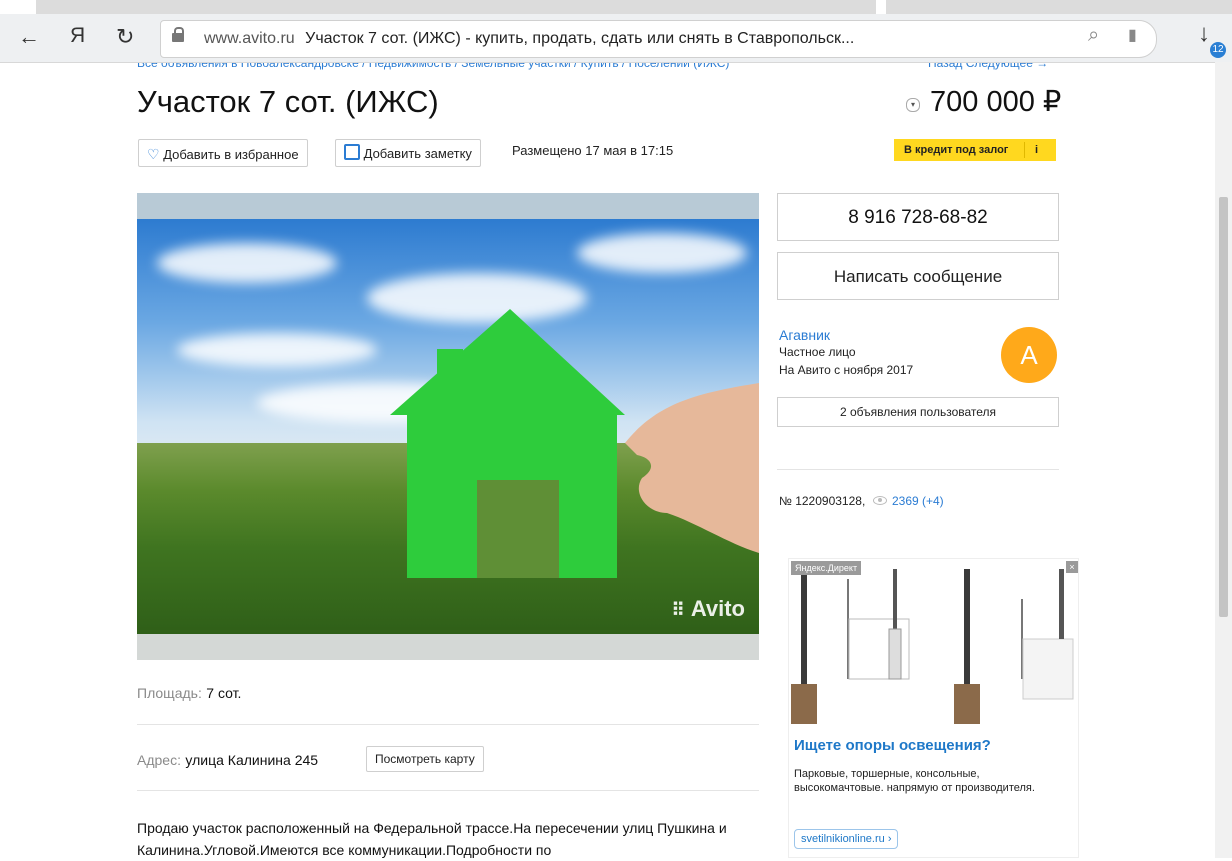 This screenshot has height=861, width=1232. What do you see at coordinates (224, 693) in the screenshot?
I see `area-value: 7 сот.` at bounding box center [224, 693].